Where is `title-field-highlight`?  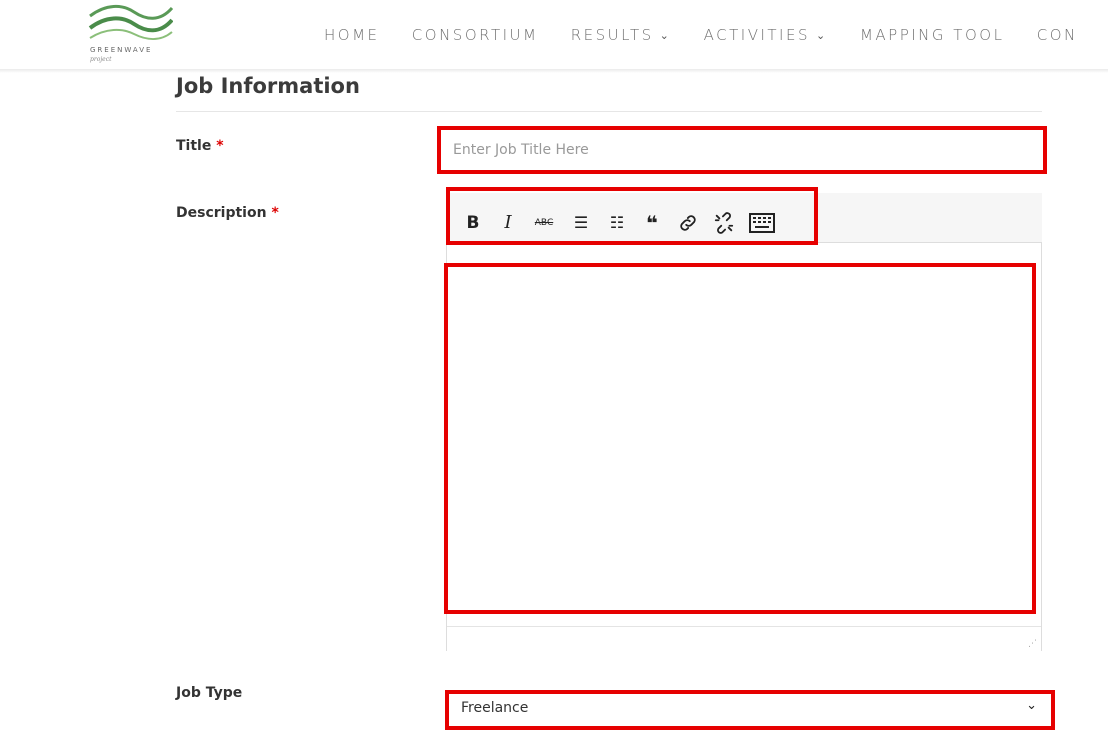 title-field-highlight is located at coordinates (743, 150).